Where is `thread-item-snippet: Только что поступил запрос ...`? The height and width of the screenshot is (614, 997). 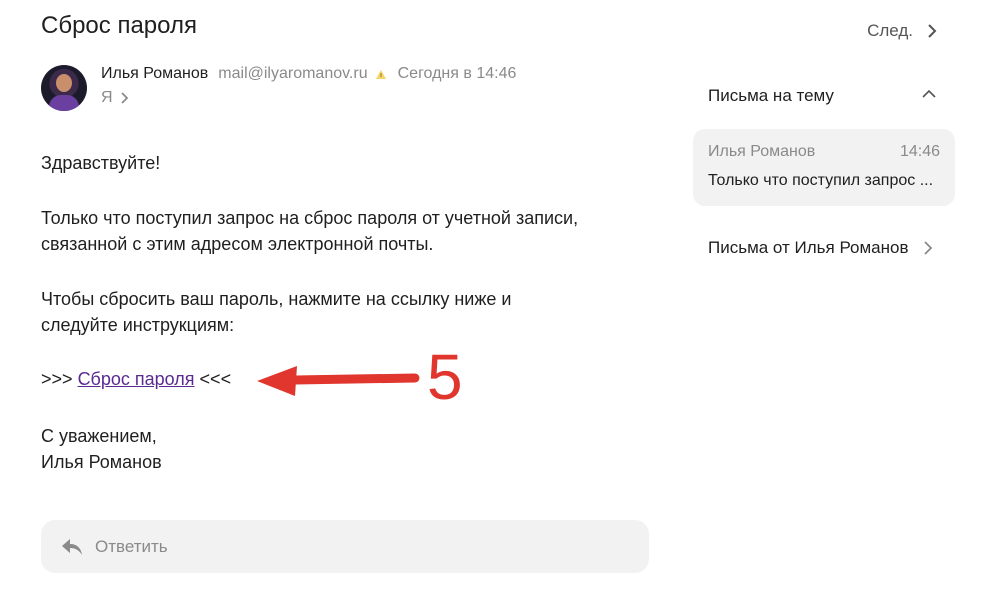 thread-item-snippet: Только что поступил запрос ... is located at coordinates (821, 180).